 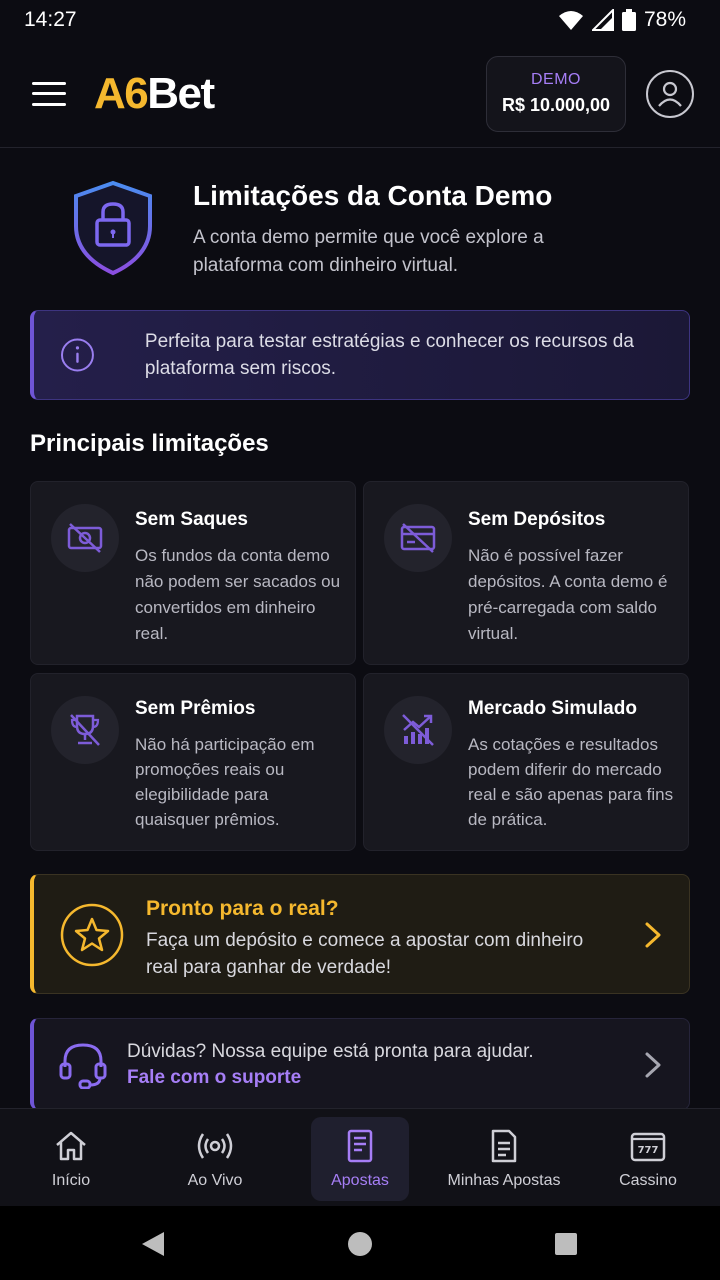 What do you see at coordinates (181, 93) in the screenshot?
I see `logo-bet: Bet` at bounding box center [181, 93].